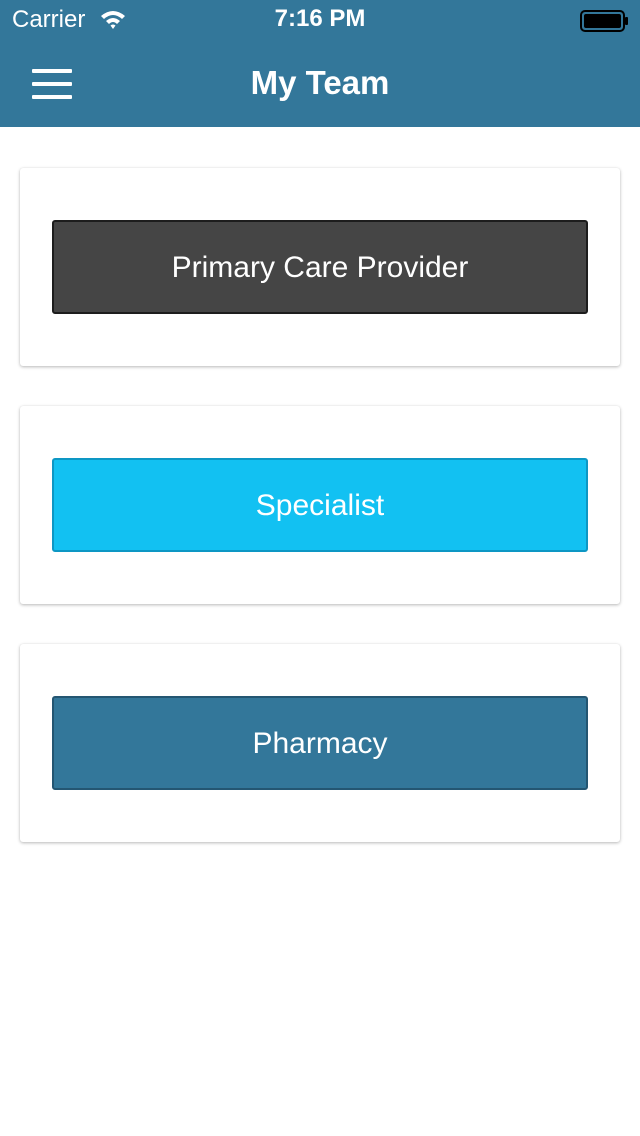 The width and height of the screenshot is (640, 1136). I want to click on status-time: 7:16 PM, so click(320, 18).